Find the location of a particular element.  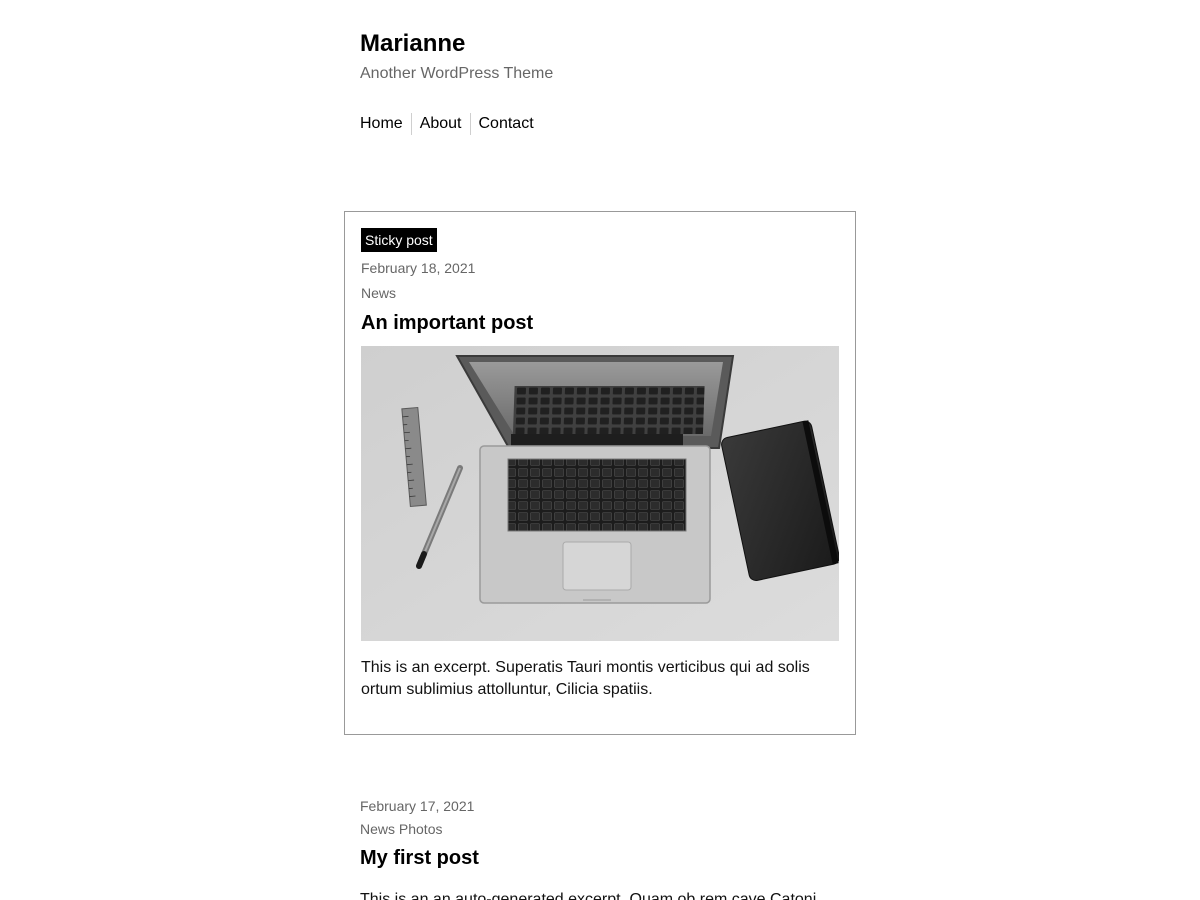

post-date: February 18, 2021 is located at coordinates (418, 268).